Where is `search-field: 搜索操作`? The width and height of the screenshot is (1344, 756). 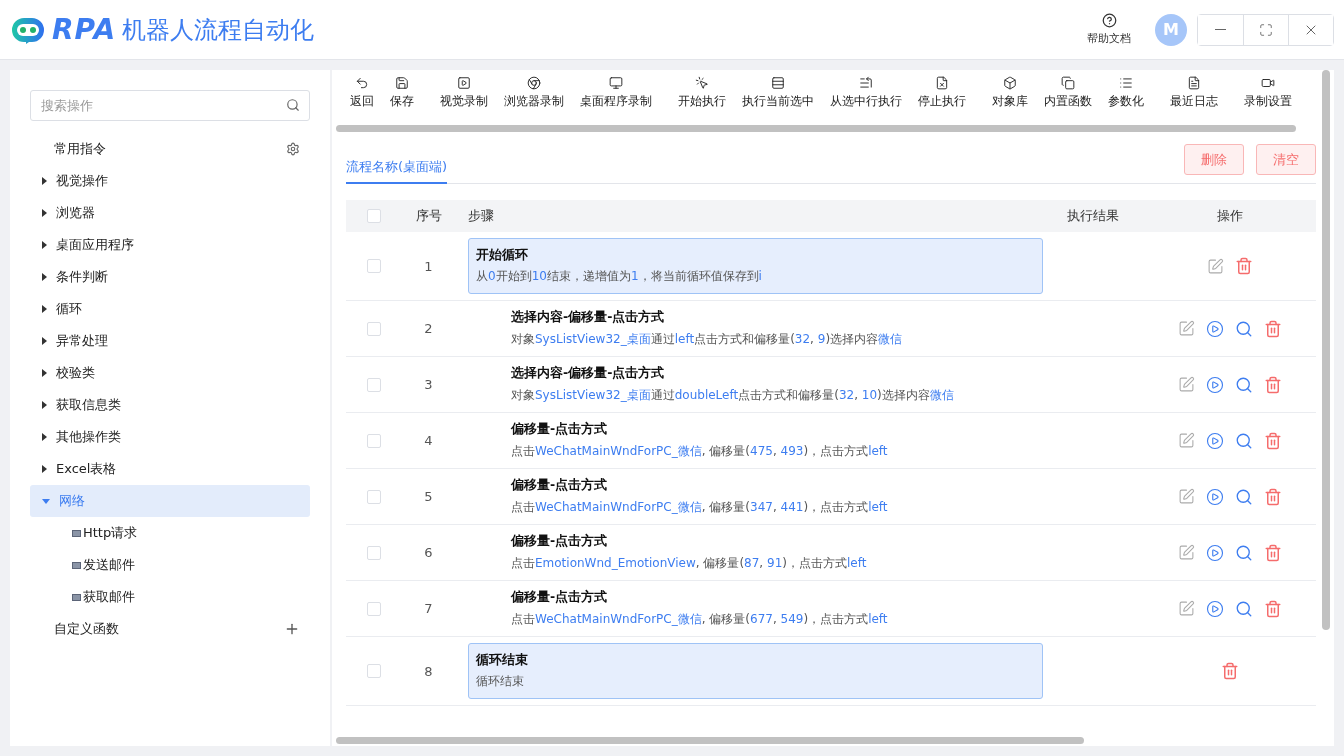 search-field: 搜索操作 is located at coordinates (170, 105).